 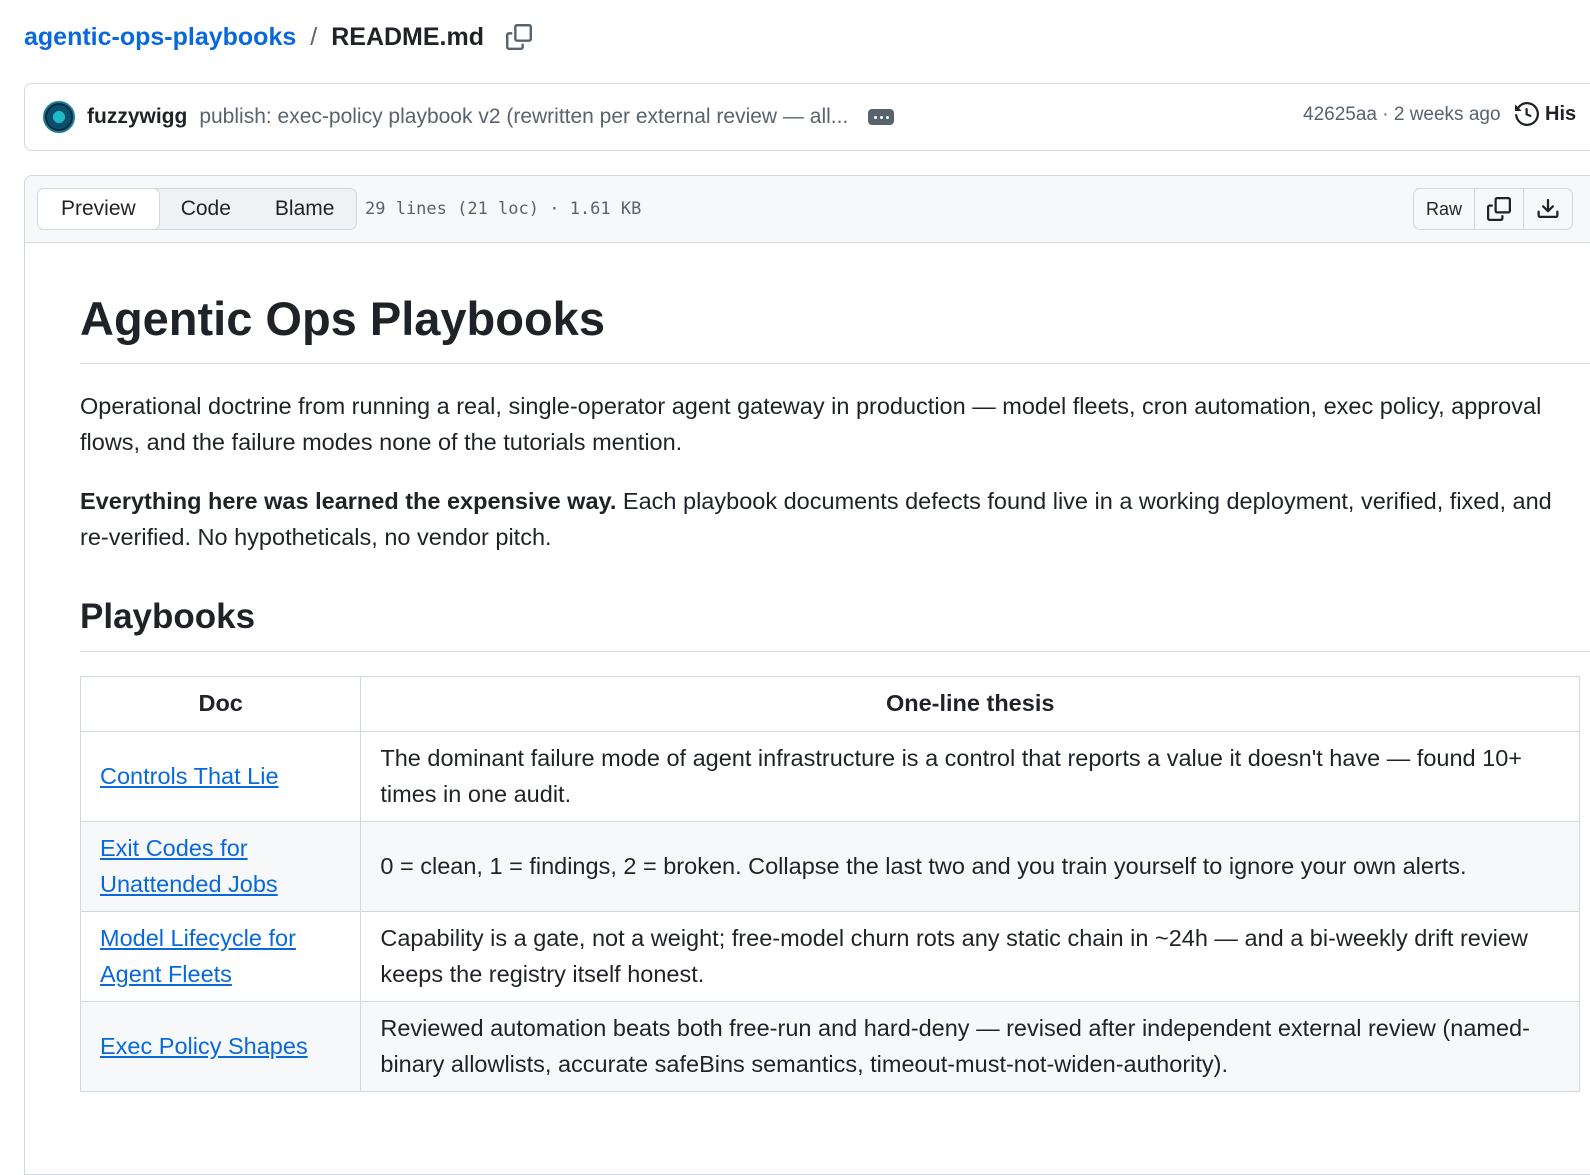 I want to click on repo-link: agentic-ops-playbooks, so click(x=160, y=37).